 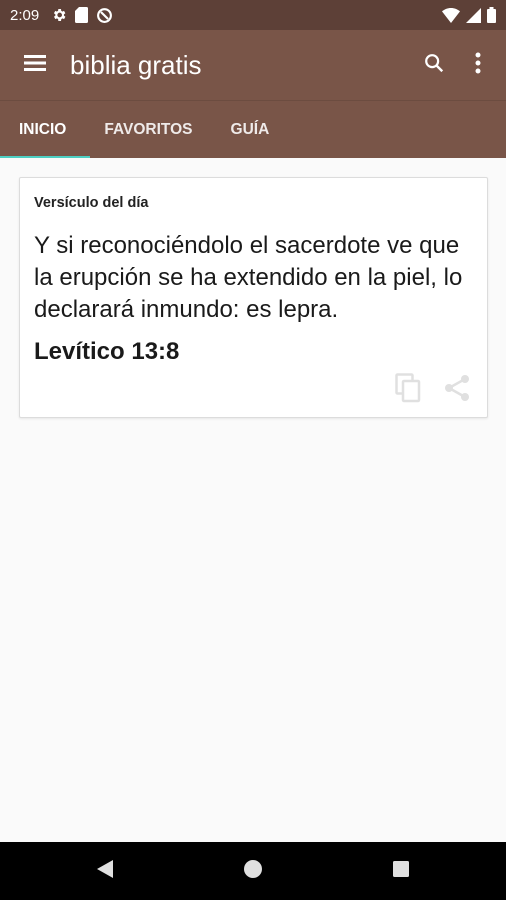 I want to click on status-icons-right, so click(x=469, y=15).